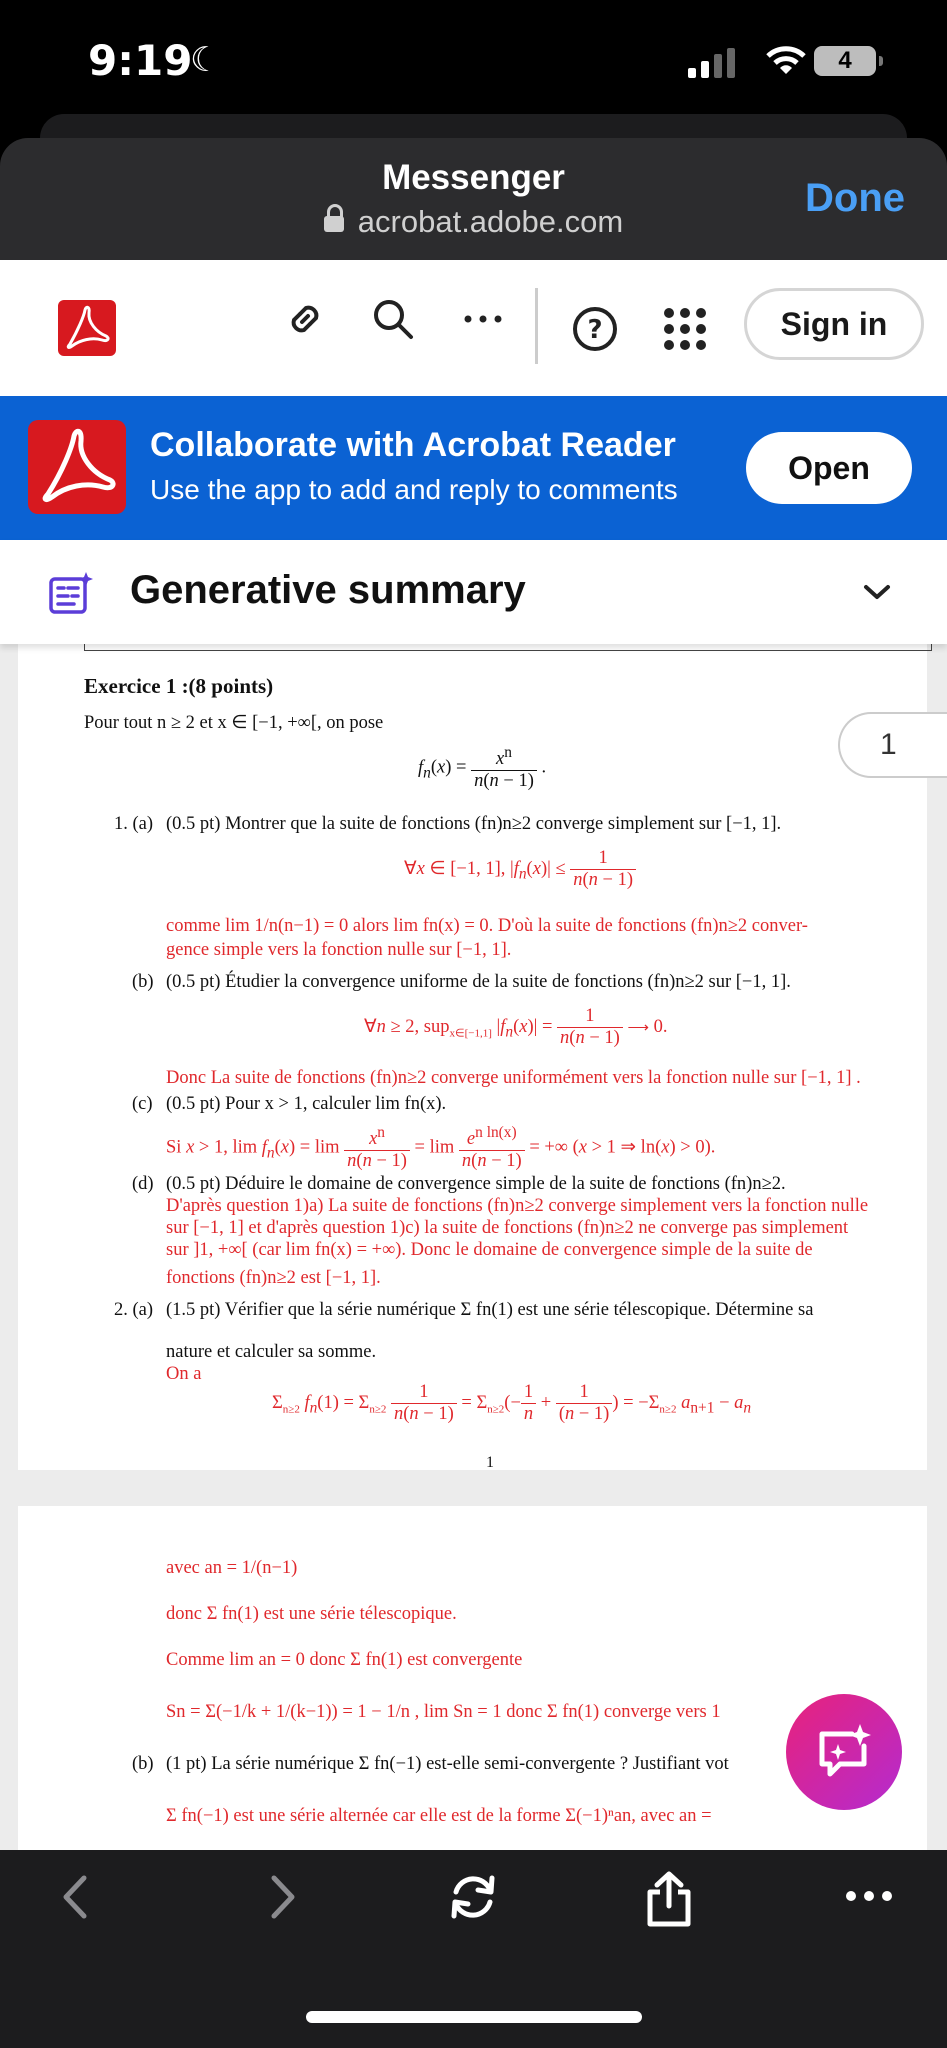 This screenshot has width=947, height=2048. I want to click on share-icon, so click(669, 1899).